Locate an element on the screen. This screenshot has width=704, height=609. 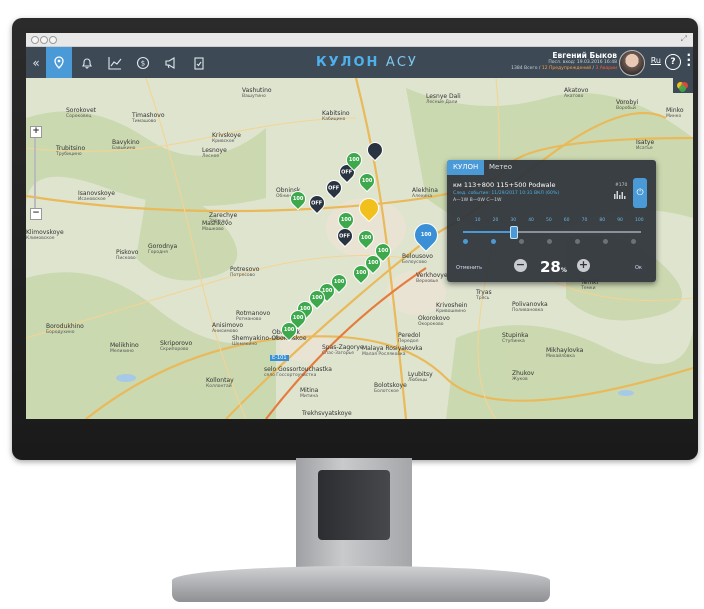
more-menu-icon: · · · is located at coordinates (688, 60).